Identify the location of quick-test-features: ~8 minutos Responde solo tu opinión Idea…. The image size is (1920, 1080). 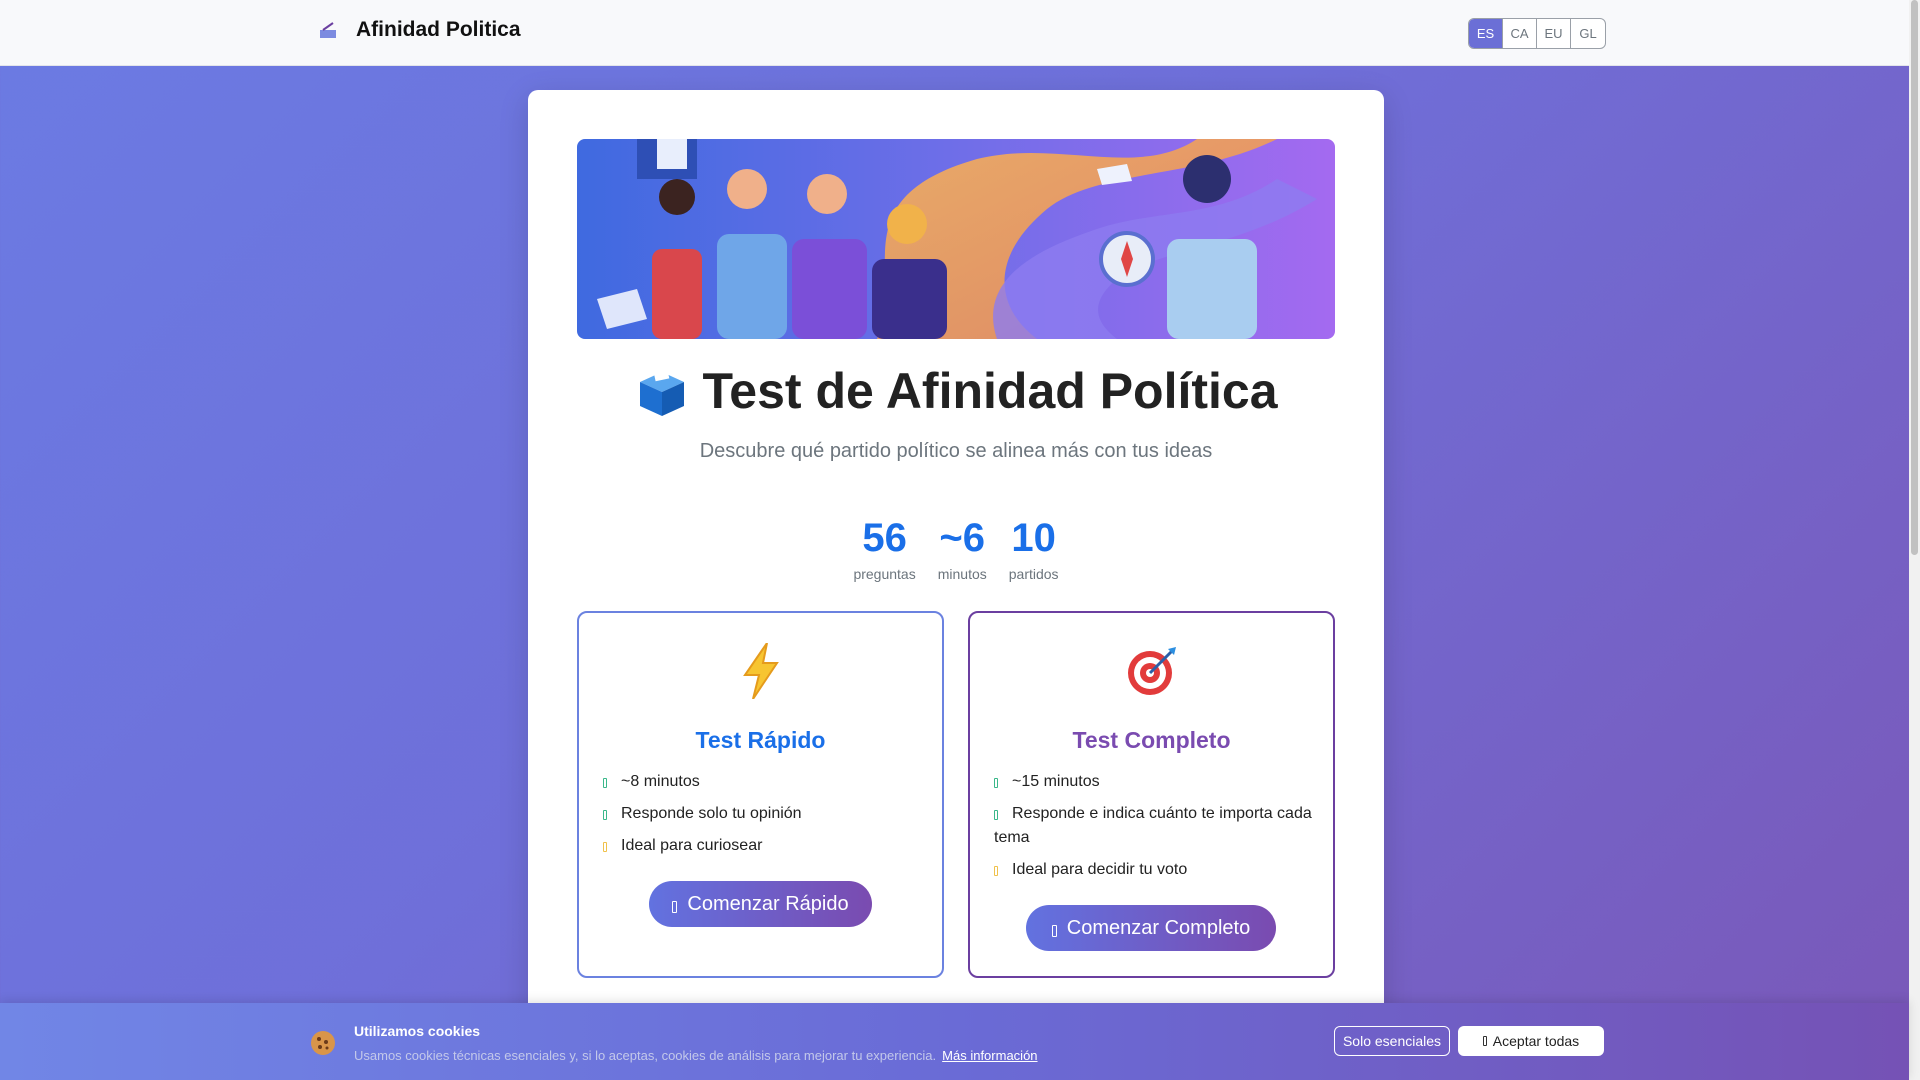
(763, 818).